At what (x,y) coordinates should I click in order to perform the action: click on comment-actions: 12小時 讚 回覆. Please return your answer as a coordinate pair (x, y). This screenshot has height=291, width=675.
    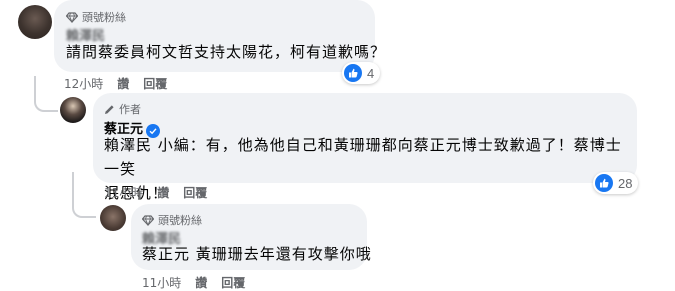
    Looking at the image, I should click on (115, 83).